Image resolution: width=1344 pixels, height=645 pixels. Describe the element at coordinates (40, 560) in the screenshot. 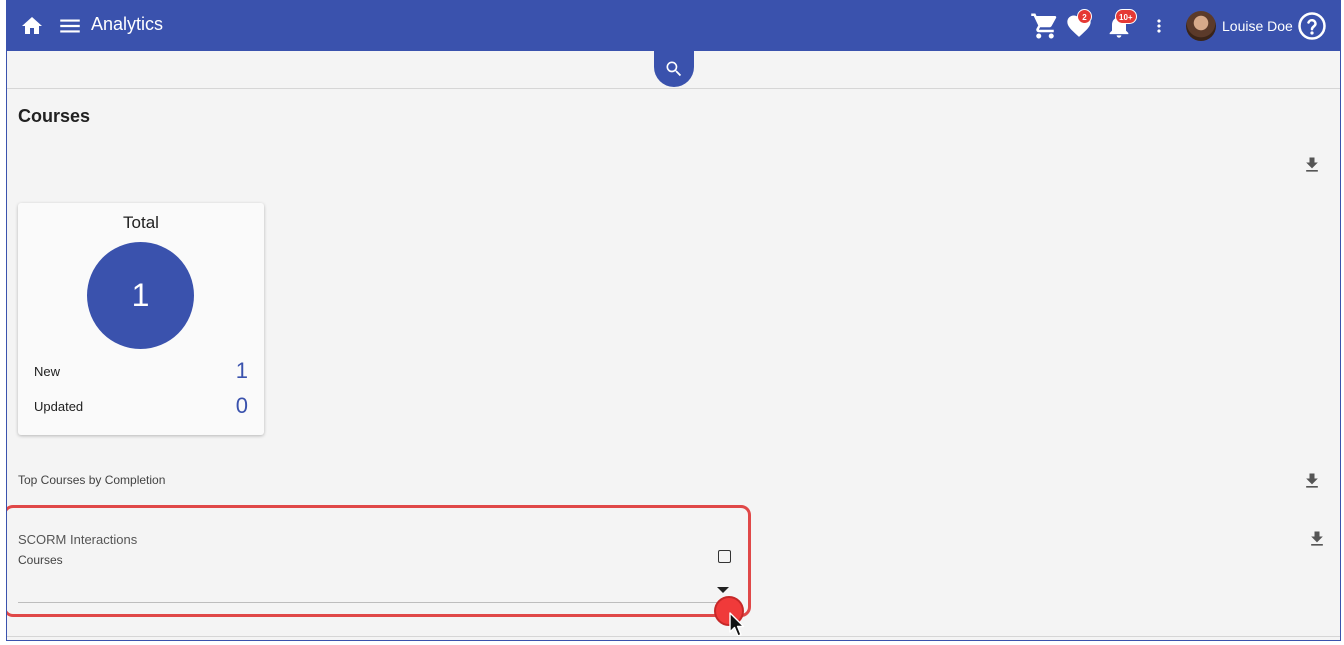

I see `courses-select-label: Courses` at that location.